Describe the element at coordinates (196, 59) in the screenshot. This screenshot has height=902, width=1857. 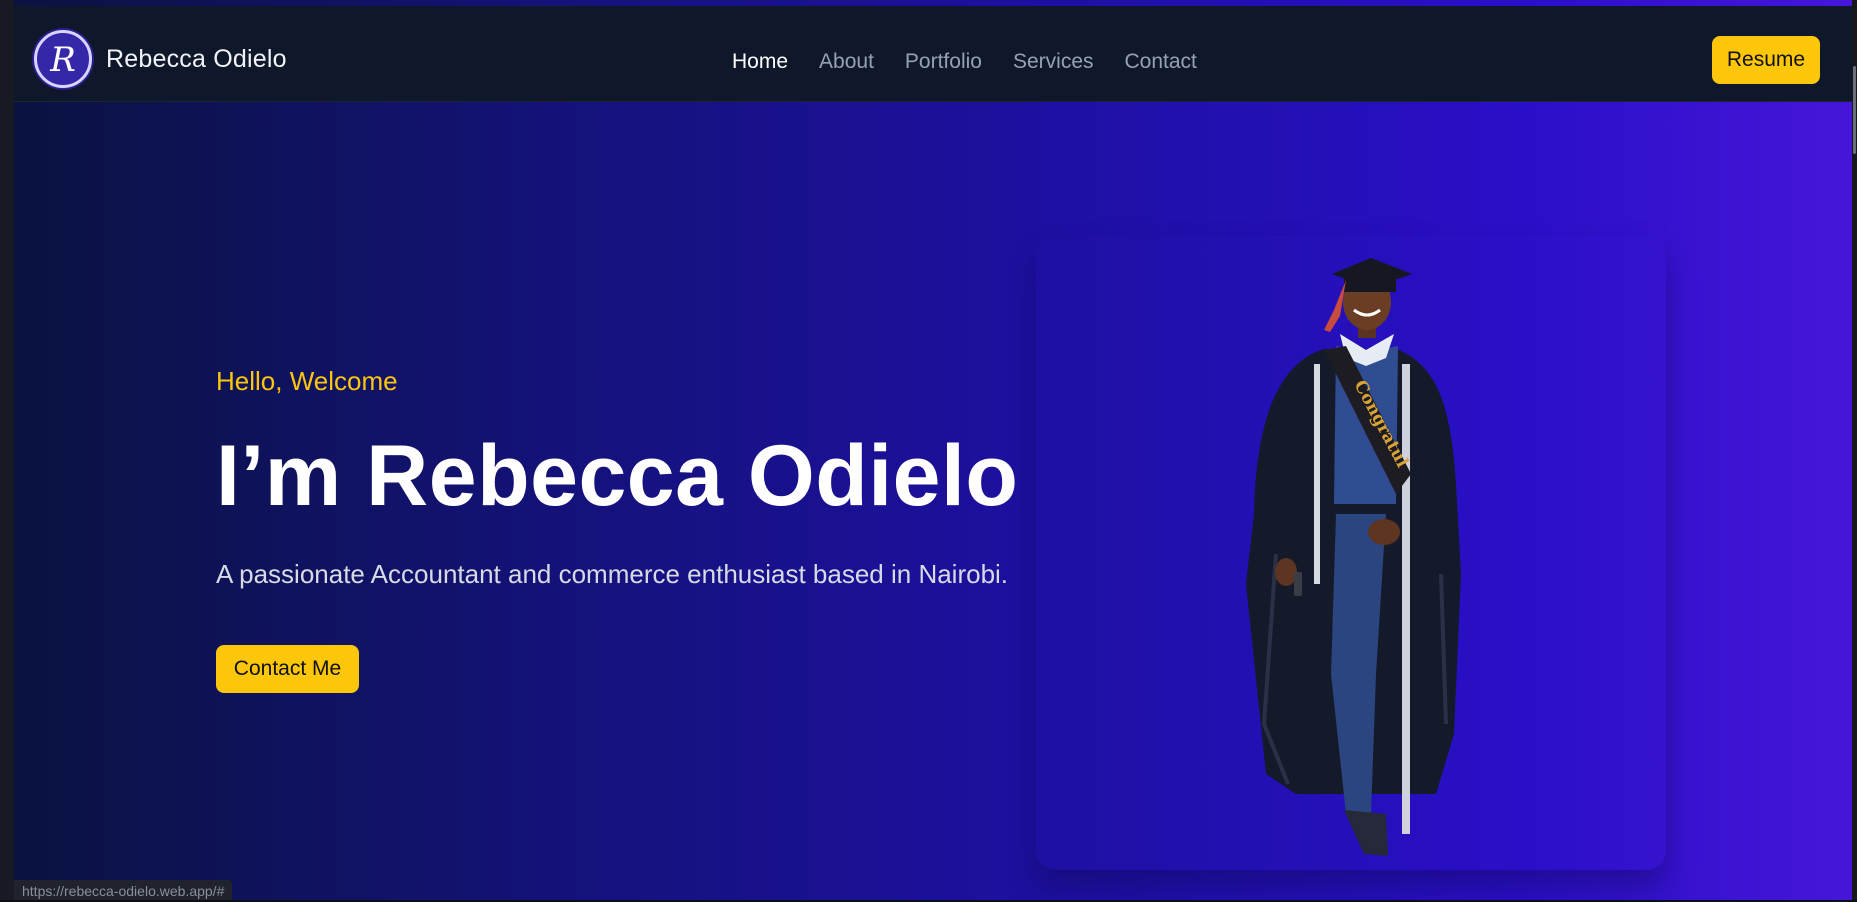
I see `brand-name: Rebecca Odielo` at that location.